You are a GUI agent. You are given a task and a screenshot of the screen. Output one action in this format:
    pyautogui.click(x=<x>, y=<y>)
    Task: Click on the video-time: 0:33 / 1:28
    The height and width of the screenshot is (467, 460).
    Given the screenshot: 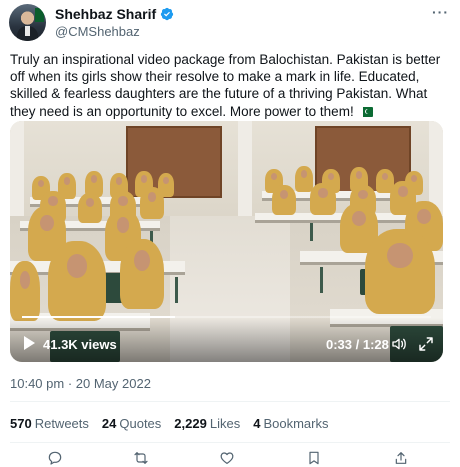 What is the action you would take?
    pyautogui.click(x=357, y=344)
    